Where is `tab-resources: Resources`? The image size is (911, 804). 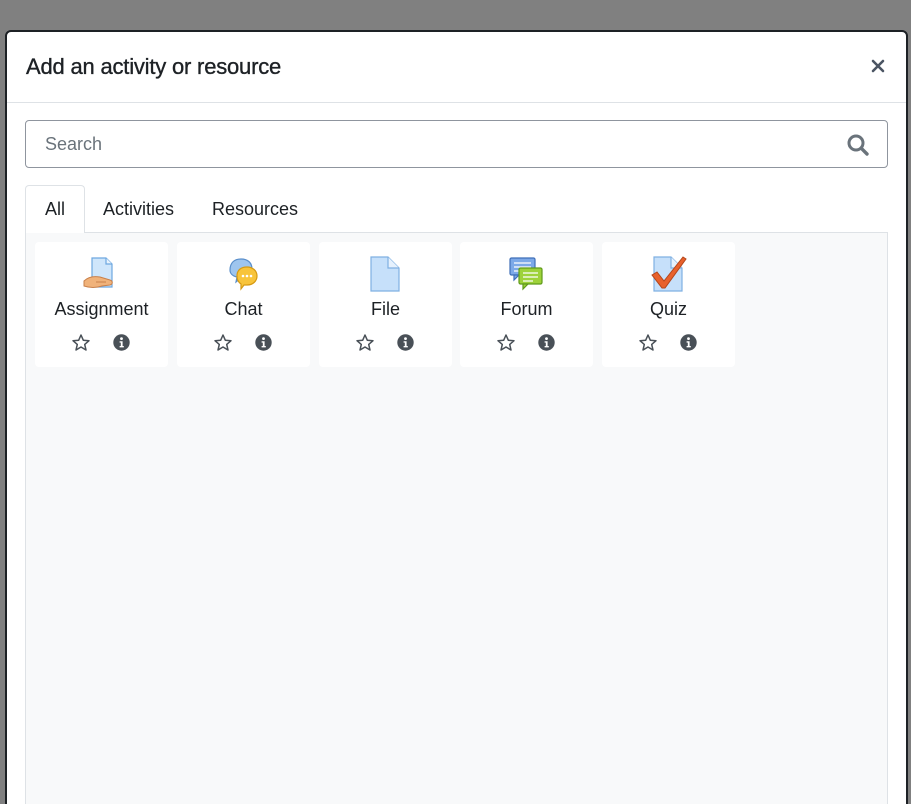 tab-resources: Resources is located at coordinates (255, 209).